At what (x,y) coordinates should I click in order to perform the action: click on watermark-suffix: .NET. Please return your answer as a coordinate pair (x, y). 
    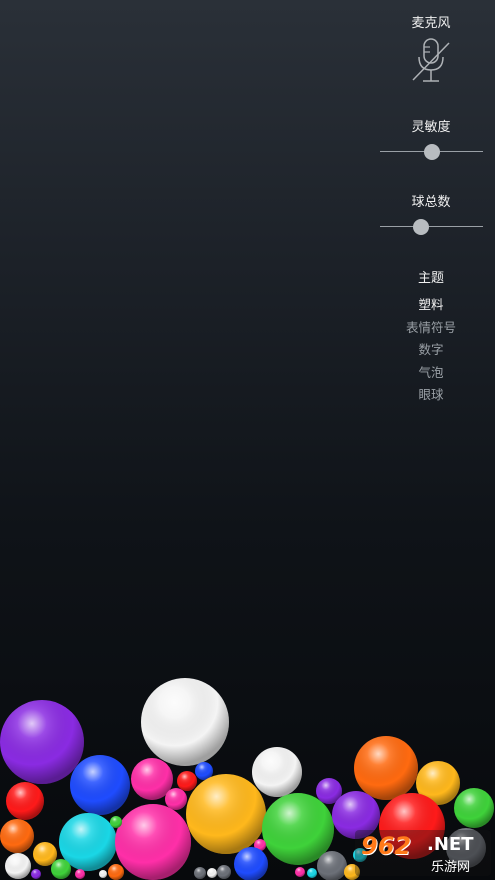
    Looking at the image, I should click on (450, 844).